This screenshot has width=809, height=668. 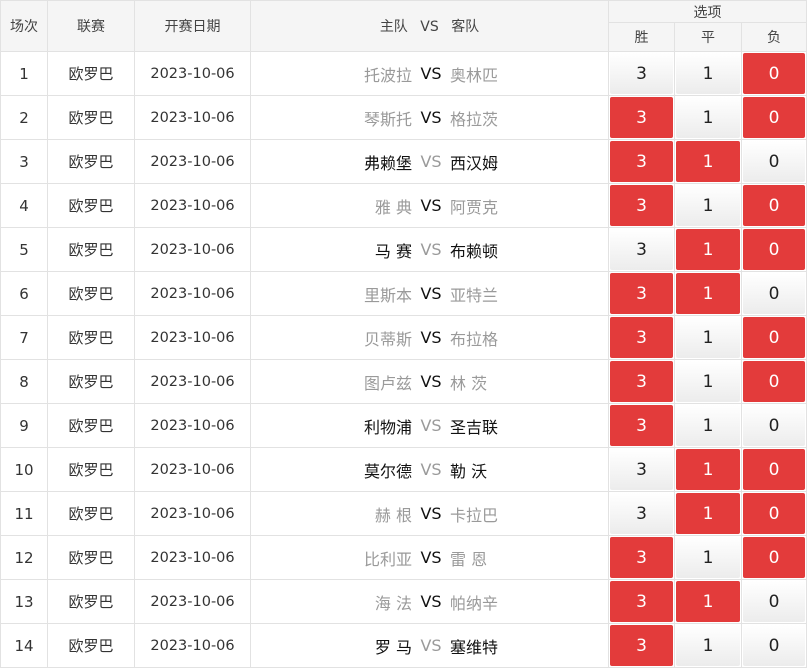 What do you see at coordinates (474, 427) in the screenshot?
I see `away-team: 圣吉联` at bounding box center [474, 427].